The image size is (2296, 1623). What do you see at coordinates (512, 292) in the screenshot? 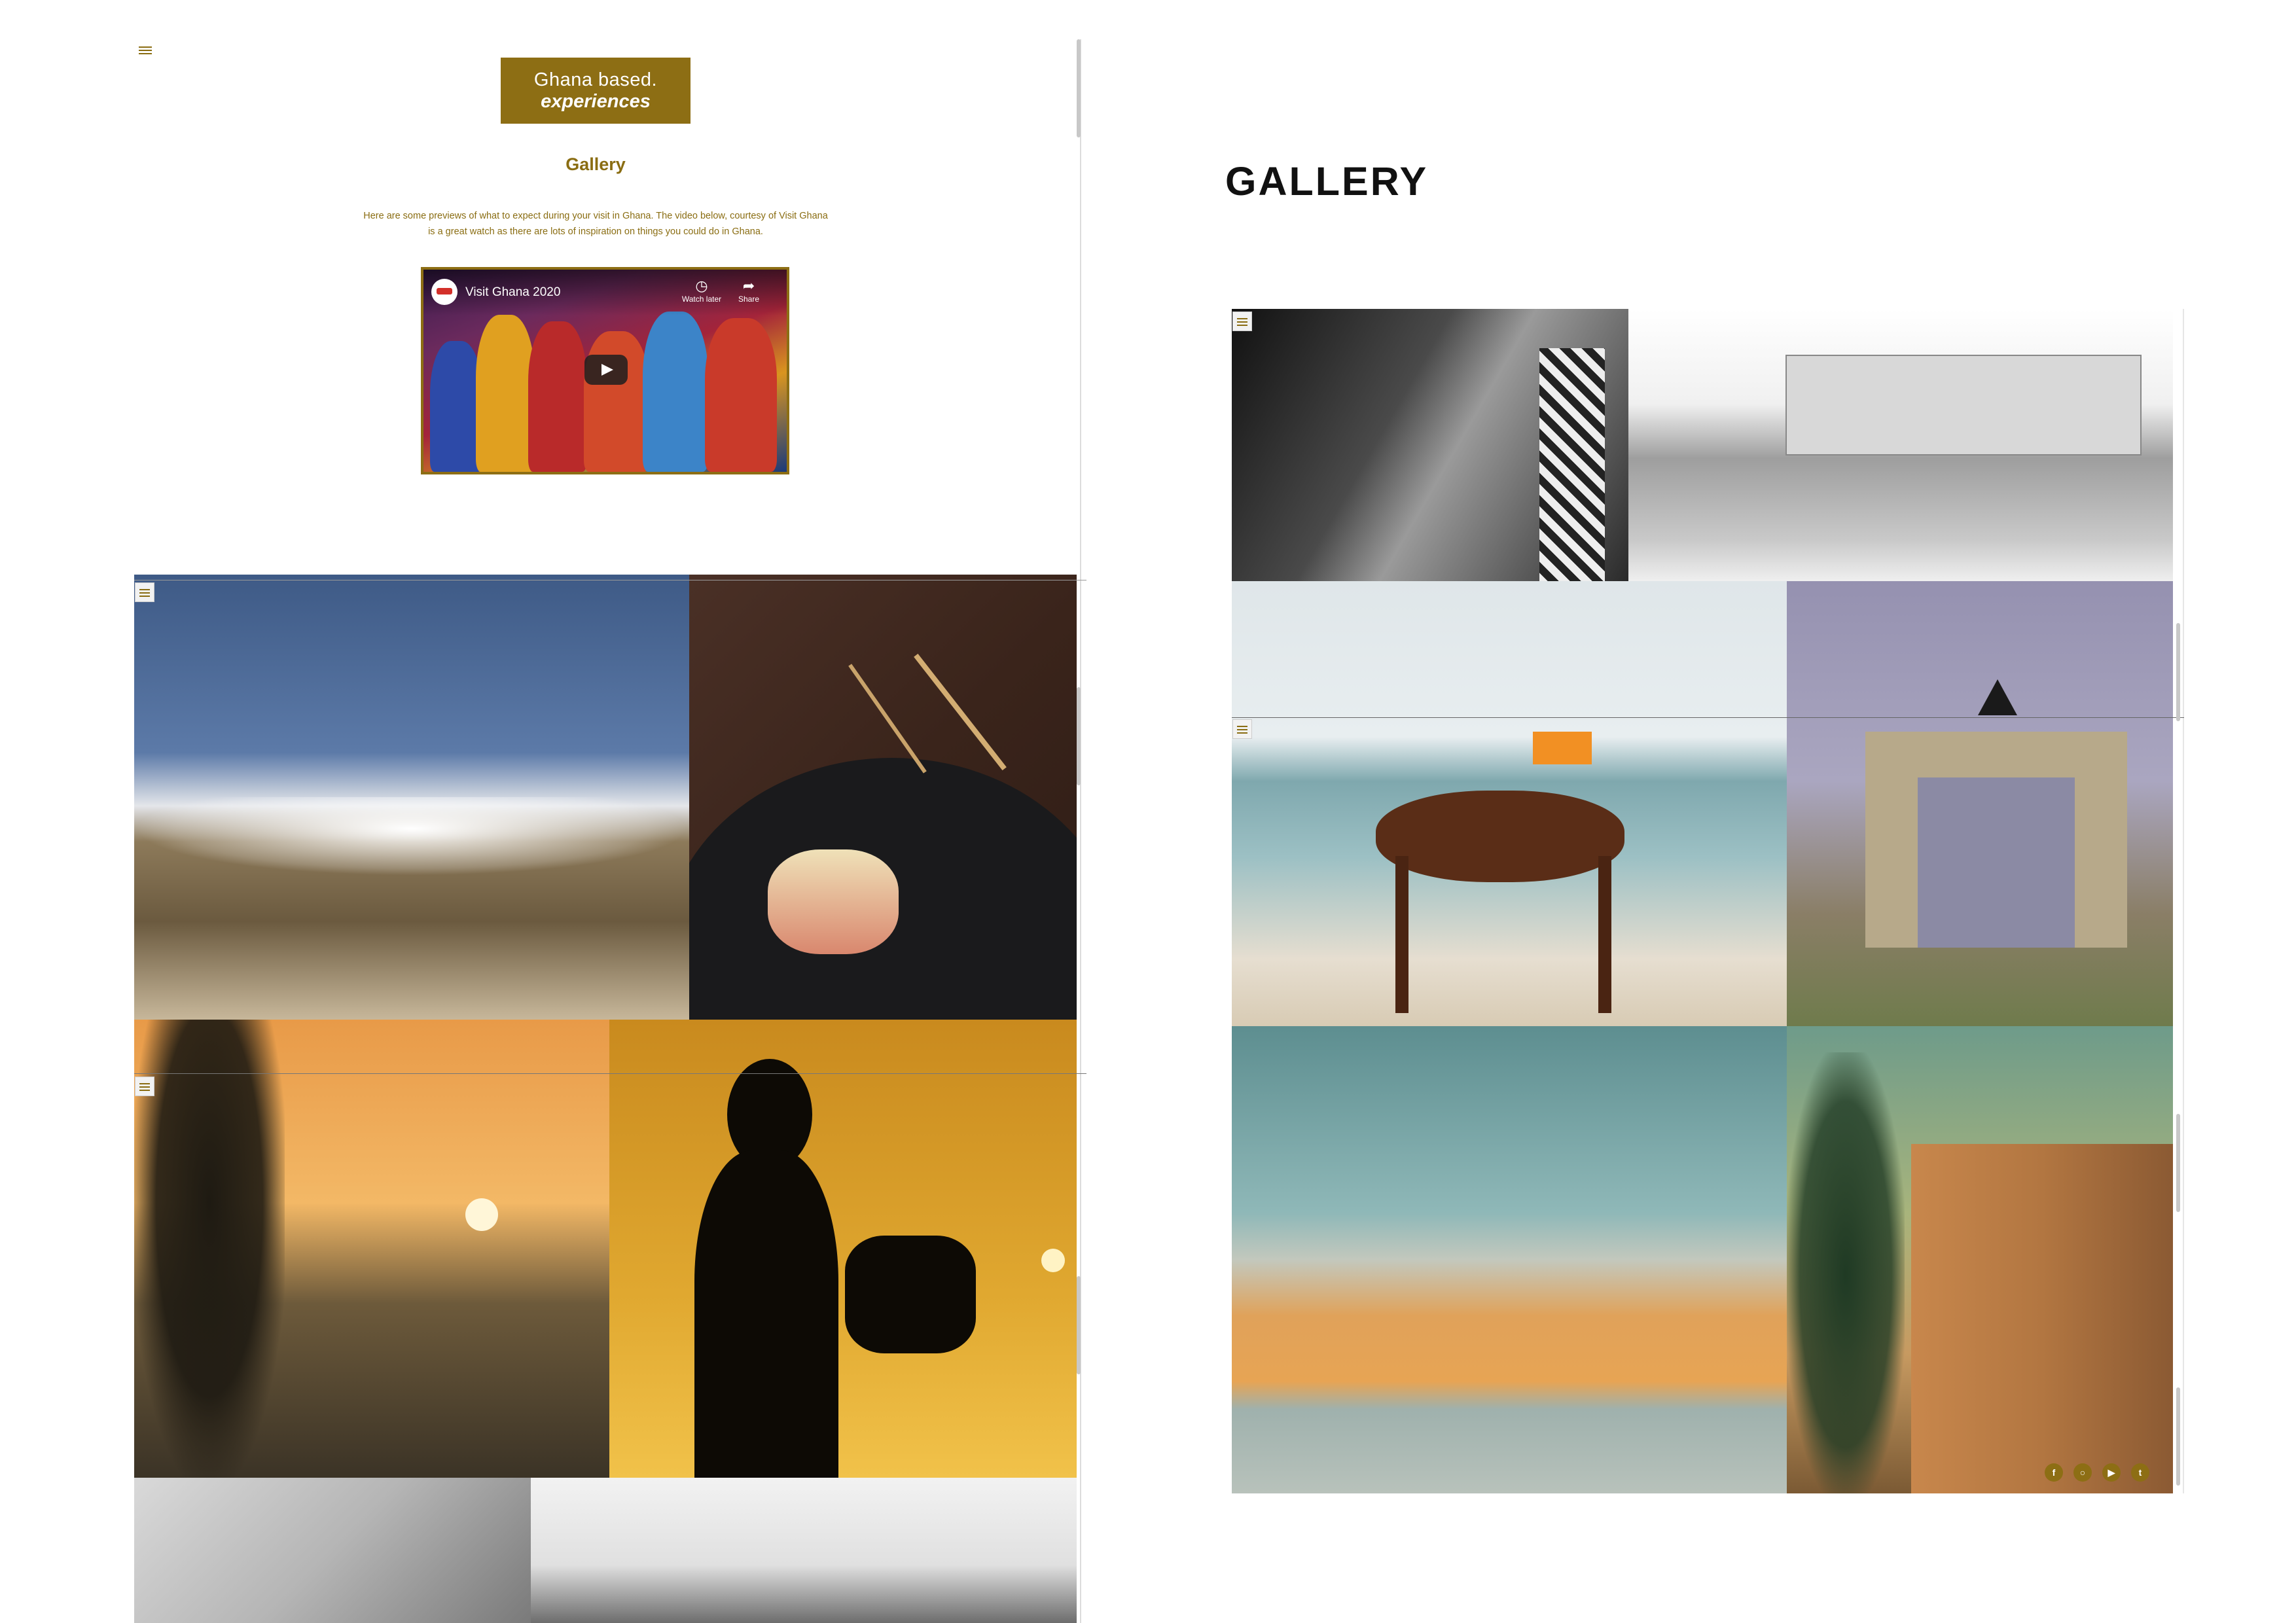
I see `video-title: Visit Ghana 2020` at bounding box center [512, 292].